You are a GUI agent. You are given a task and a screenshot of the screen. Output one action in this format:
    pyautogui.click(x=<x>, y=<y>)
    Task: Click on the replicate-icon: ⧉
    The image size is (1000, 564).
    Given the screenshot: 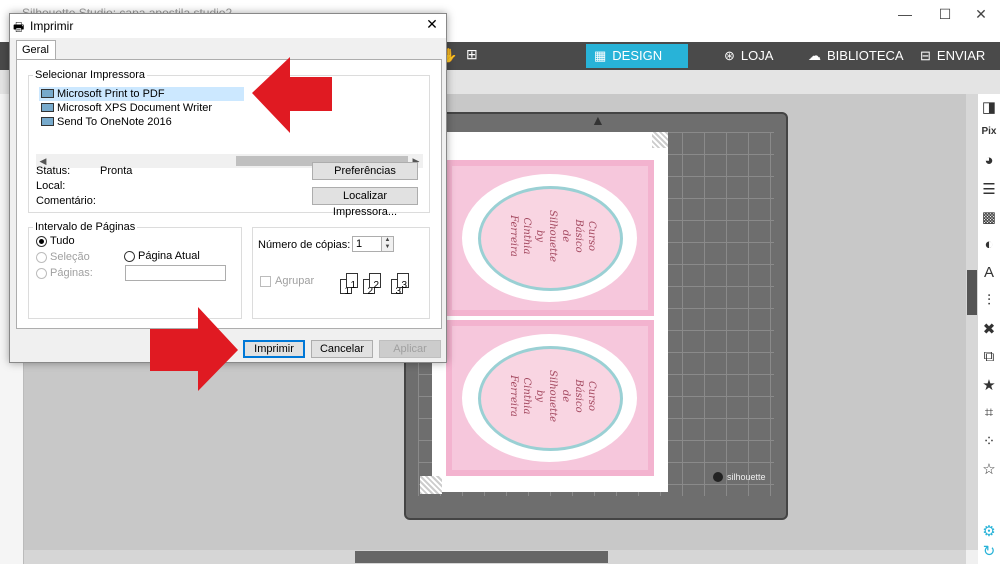 What is the action you would take?
    pyautogui.click(x=989, y=356)
    